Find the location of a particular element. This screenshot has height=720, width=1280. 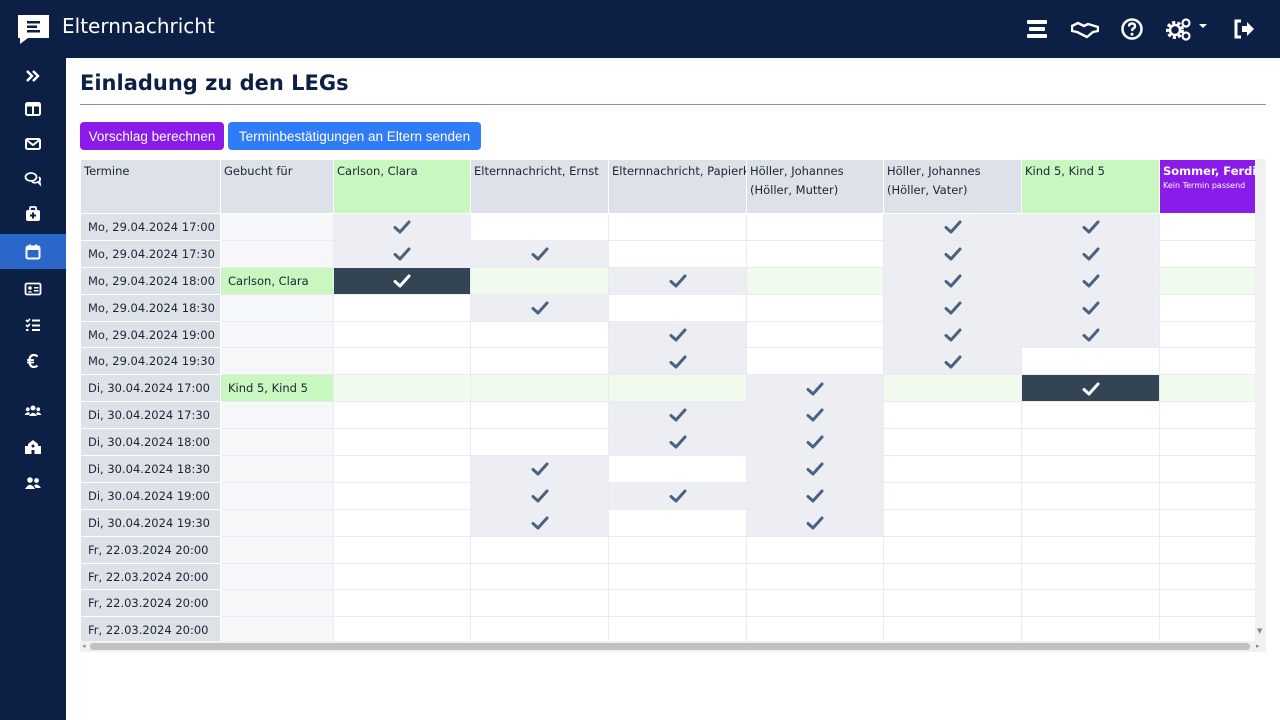

settings-gears-icon is located at coordinates (1187, 29).